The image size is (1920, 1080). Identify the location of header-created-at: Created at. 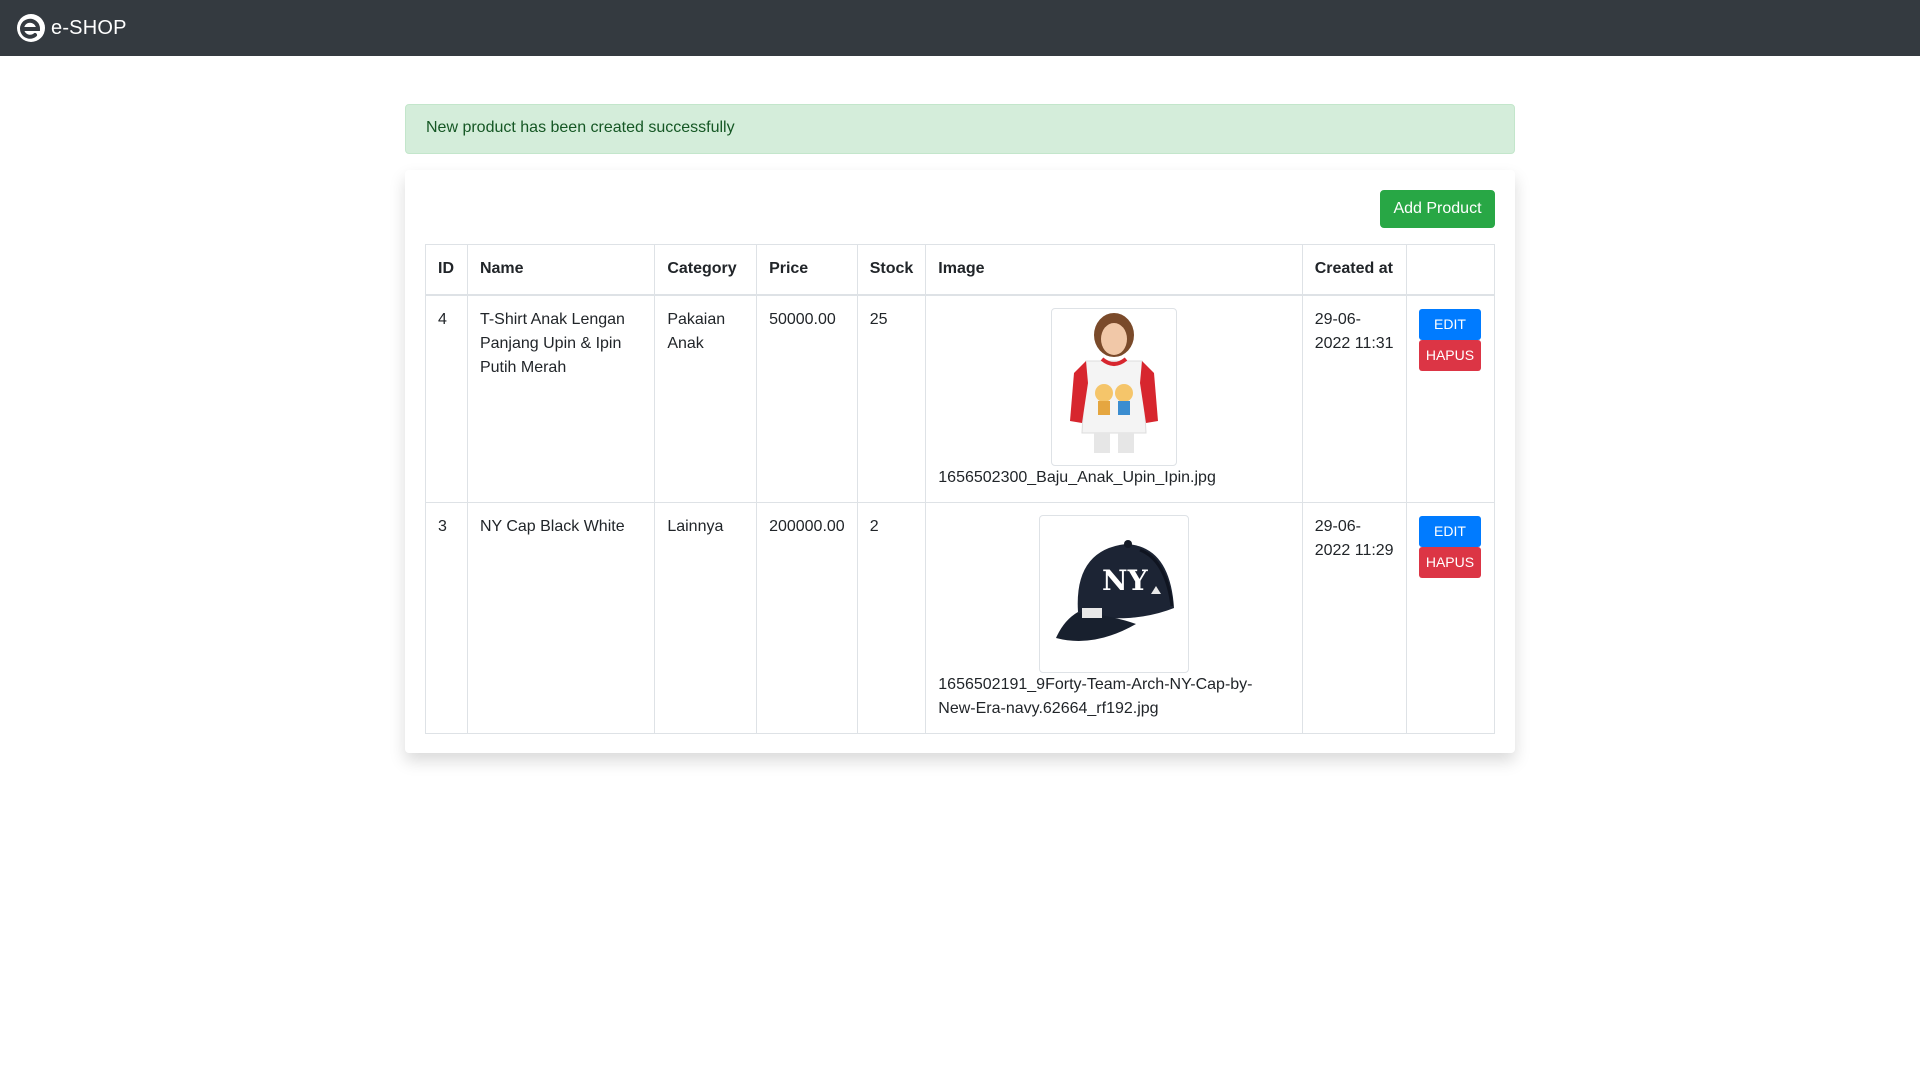
(1354, 270).